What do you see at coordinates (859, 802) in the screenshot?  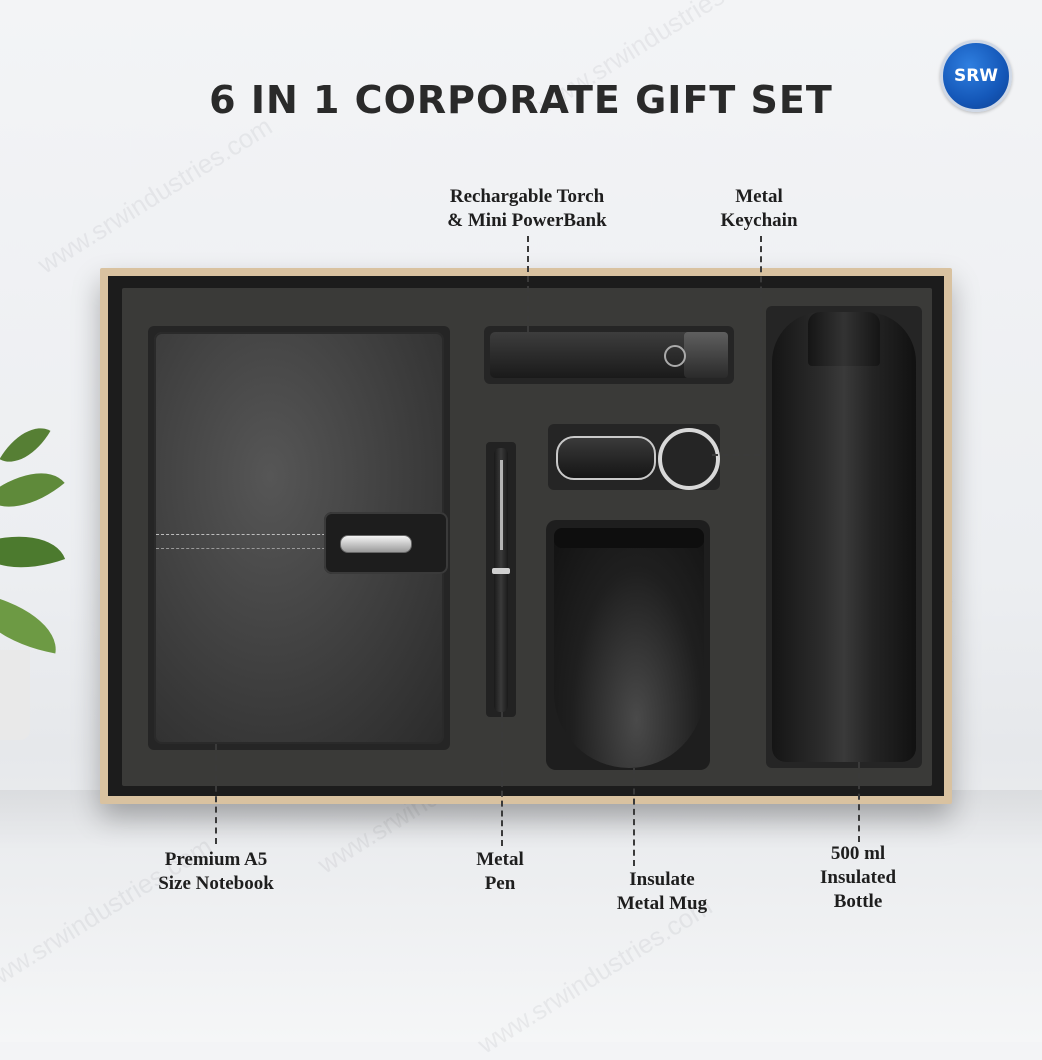 I see `bottle-leader` at bounding box center [859, 802].